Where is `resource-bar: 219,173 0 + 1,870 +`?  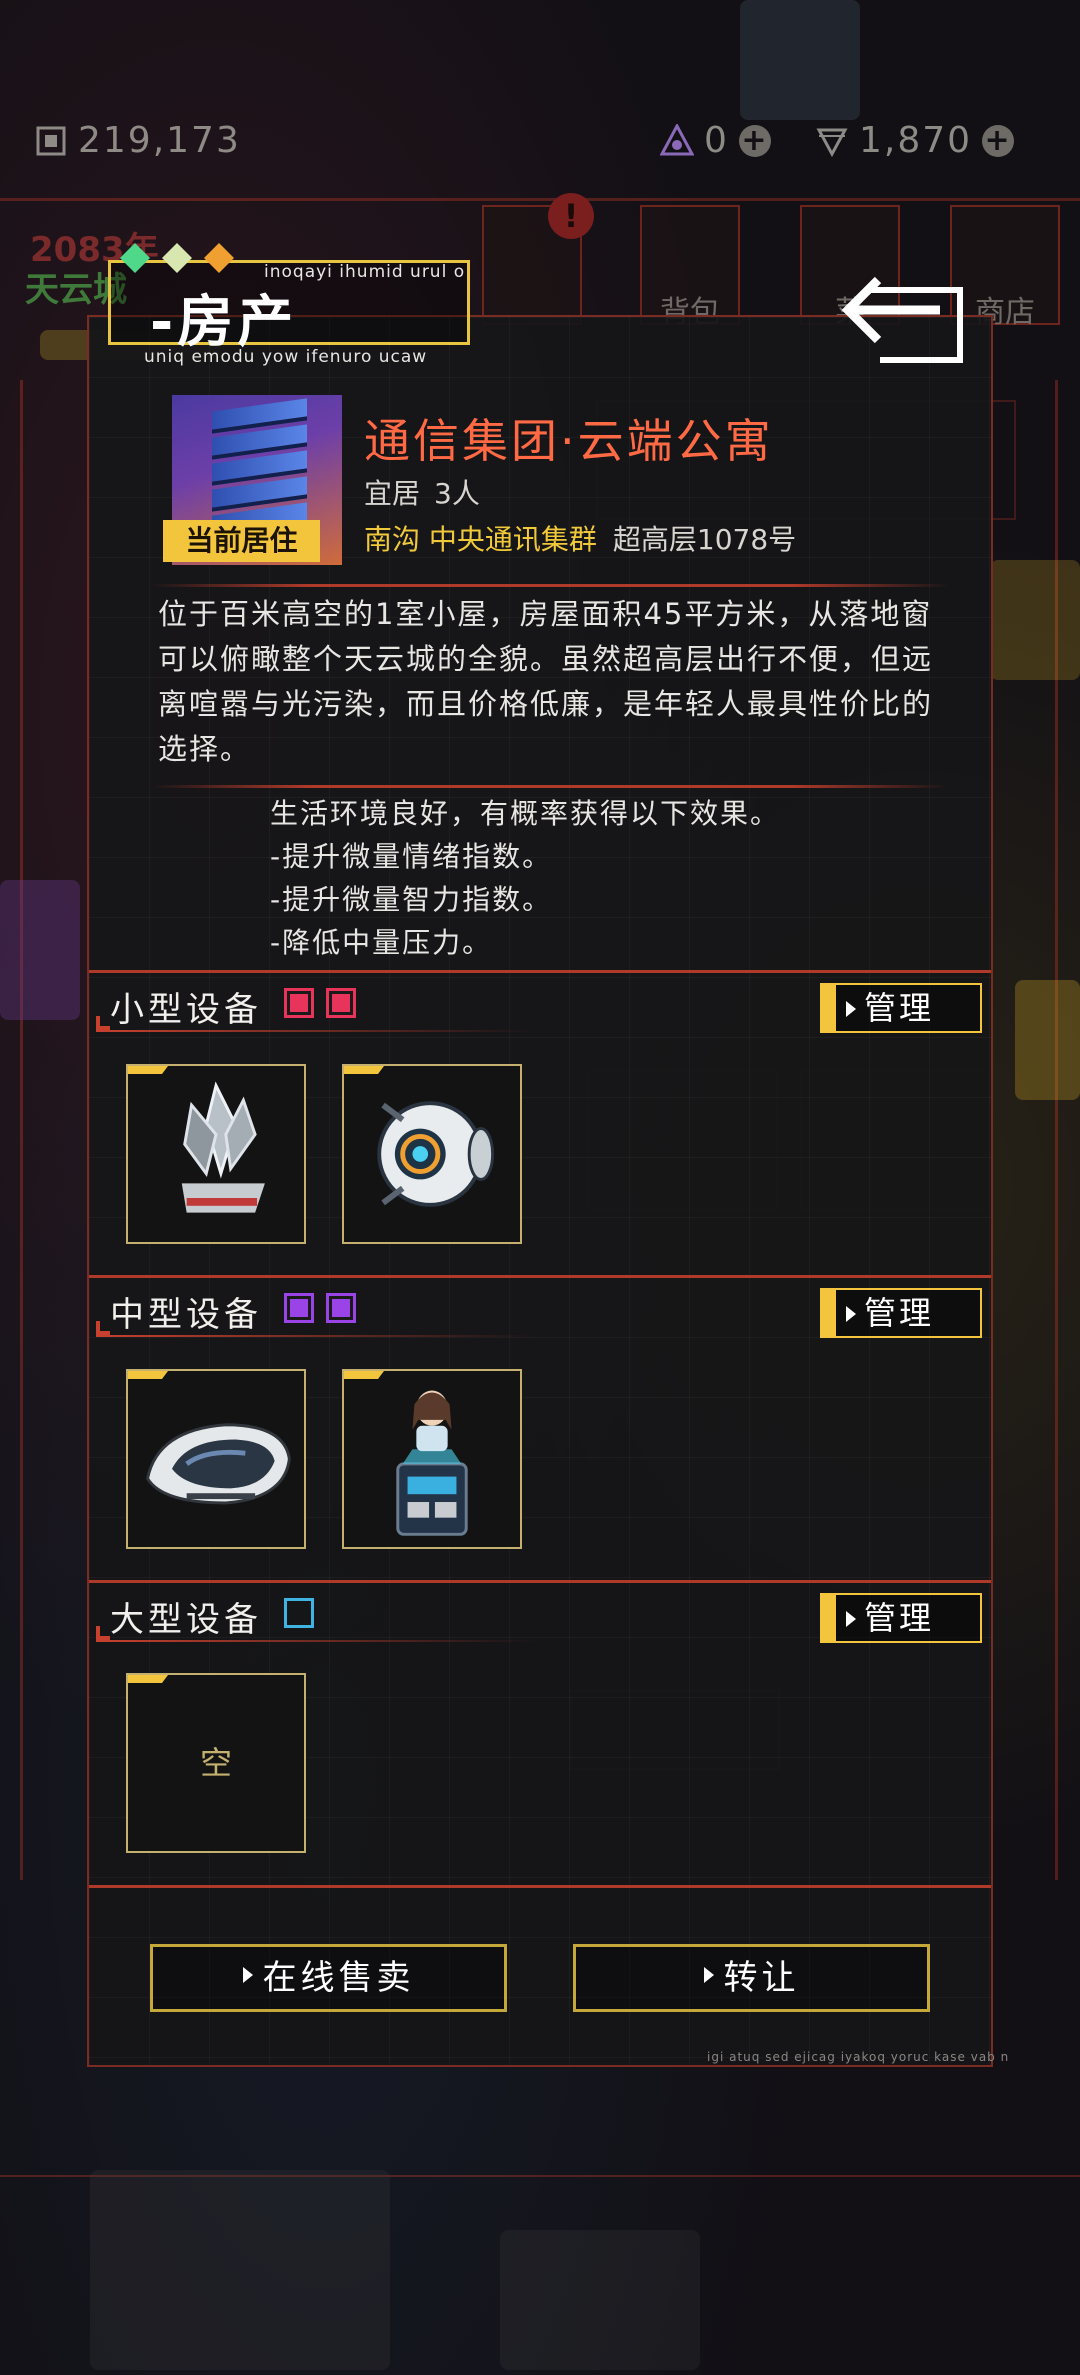
resource-bar: 219,173 0 + 1,870 + is located at coordinates (540, 155).